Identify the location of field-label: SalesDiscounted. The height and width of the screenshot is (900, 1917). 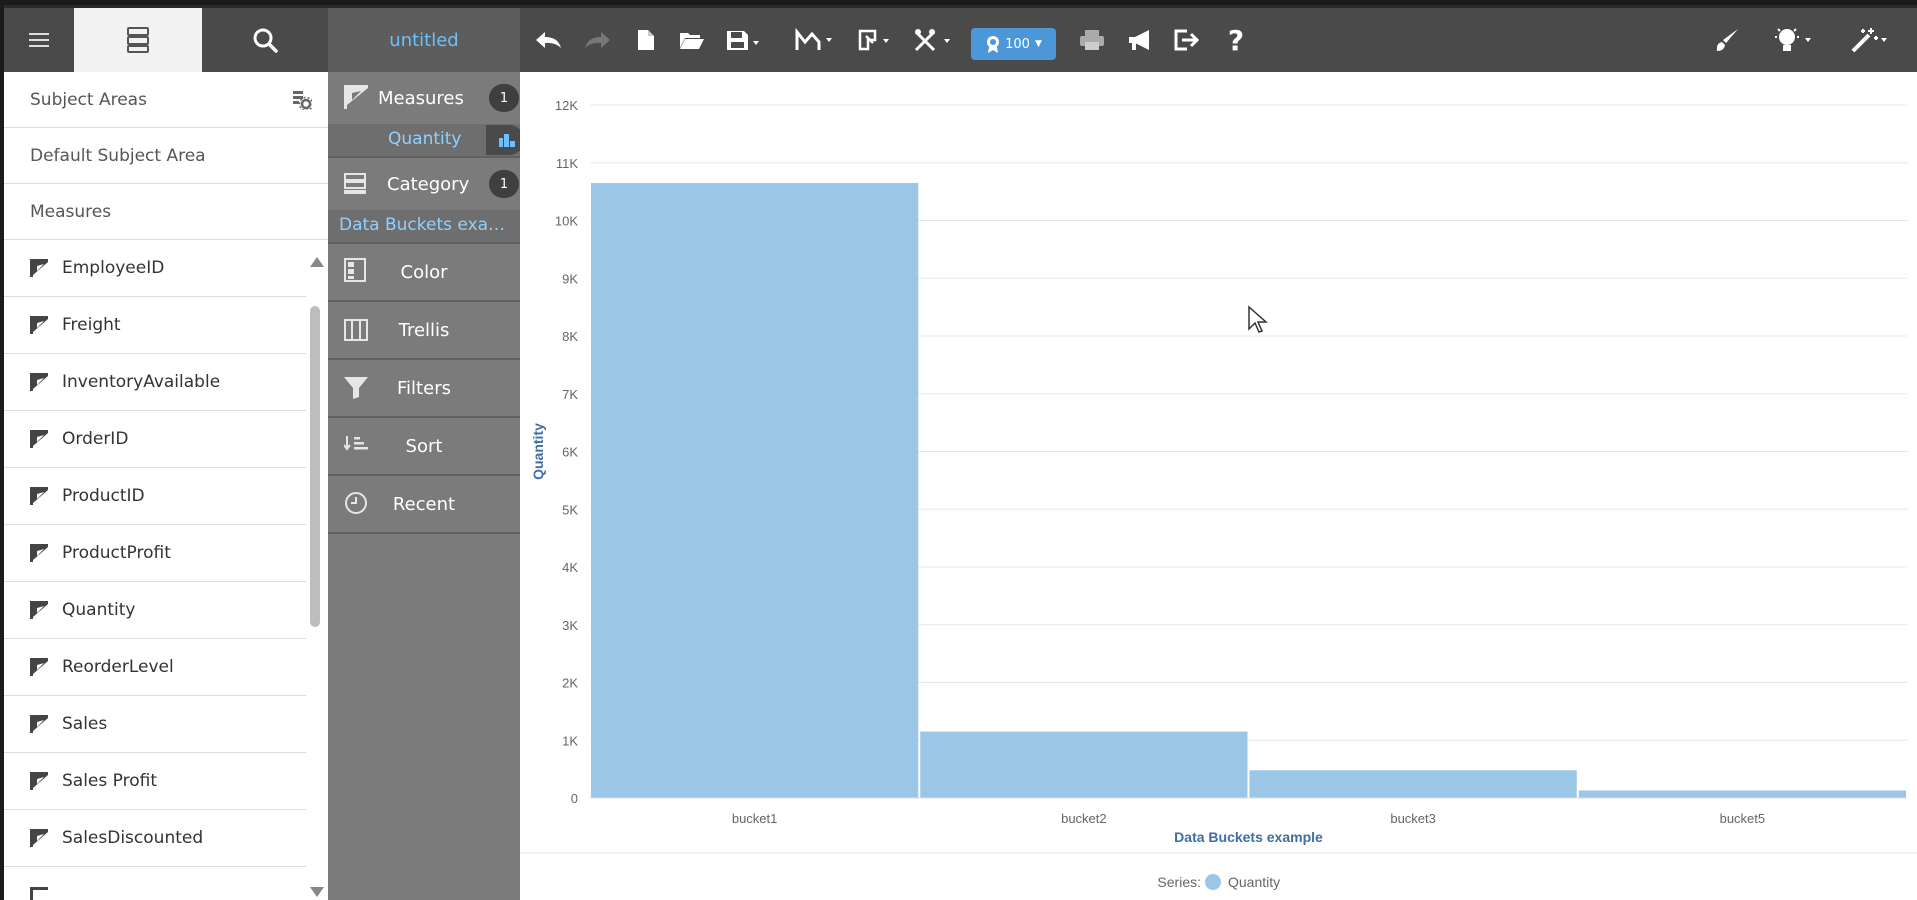
(133, 838).